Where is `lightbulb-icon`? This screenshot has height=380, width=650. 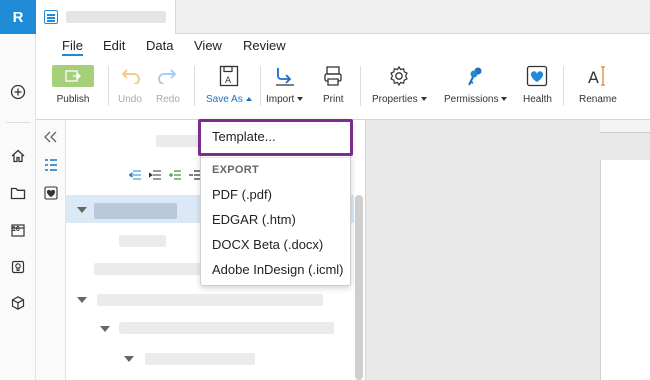
lightbulb-icon is located at coordinates (18, 267).